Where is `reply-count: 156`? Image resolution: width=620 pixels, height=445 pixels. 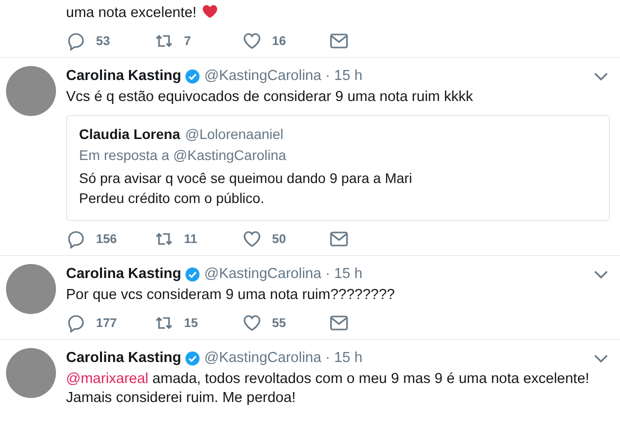
reply-count: 156 is located at coordinates (106, 239).